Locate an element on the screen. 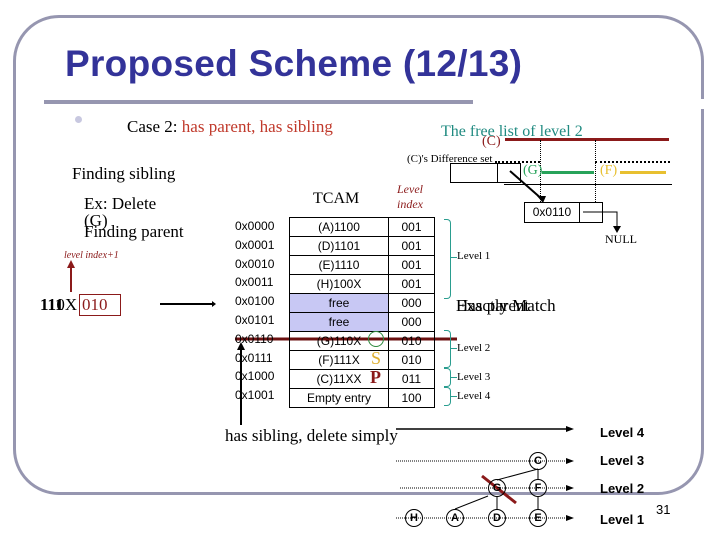  brace-level1 is located at coordinates (447, 259).